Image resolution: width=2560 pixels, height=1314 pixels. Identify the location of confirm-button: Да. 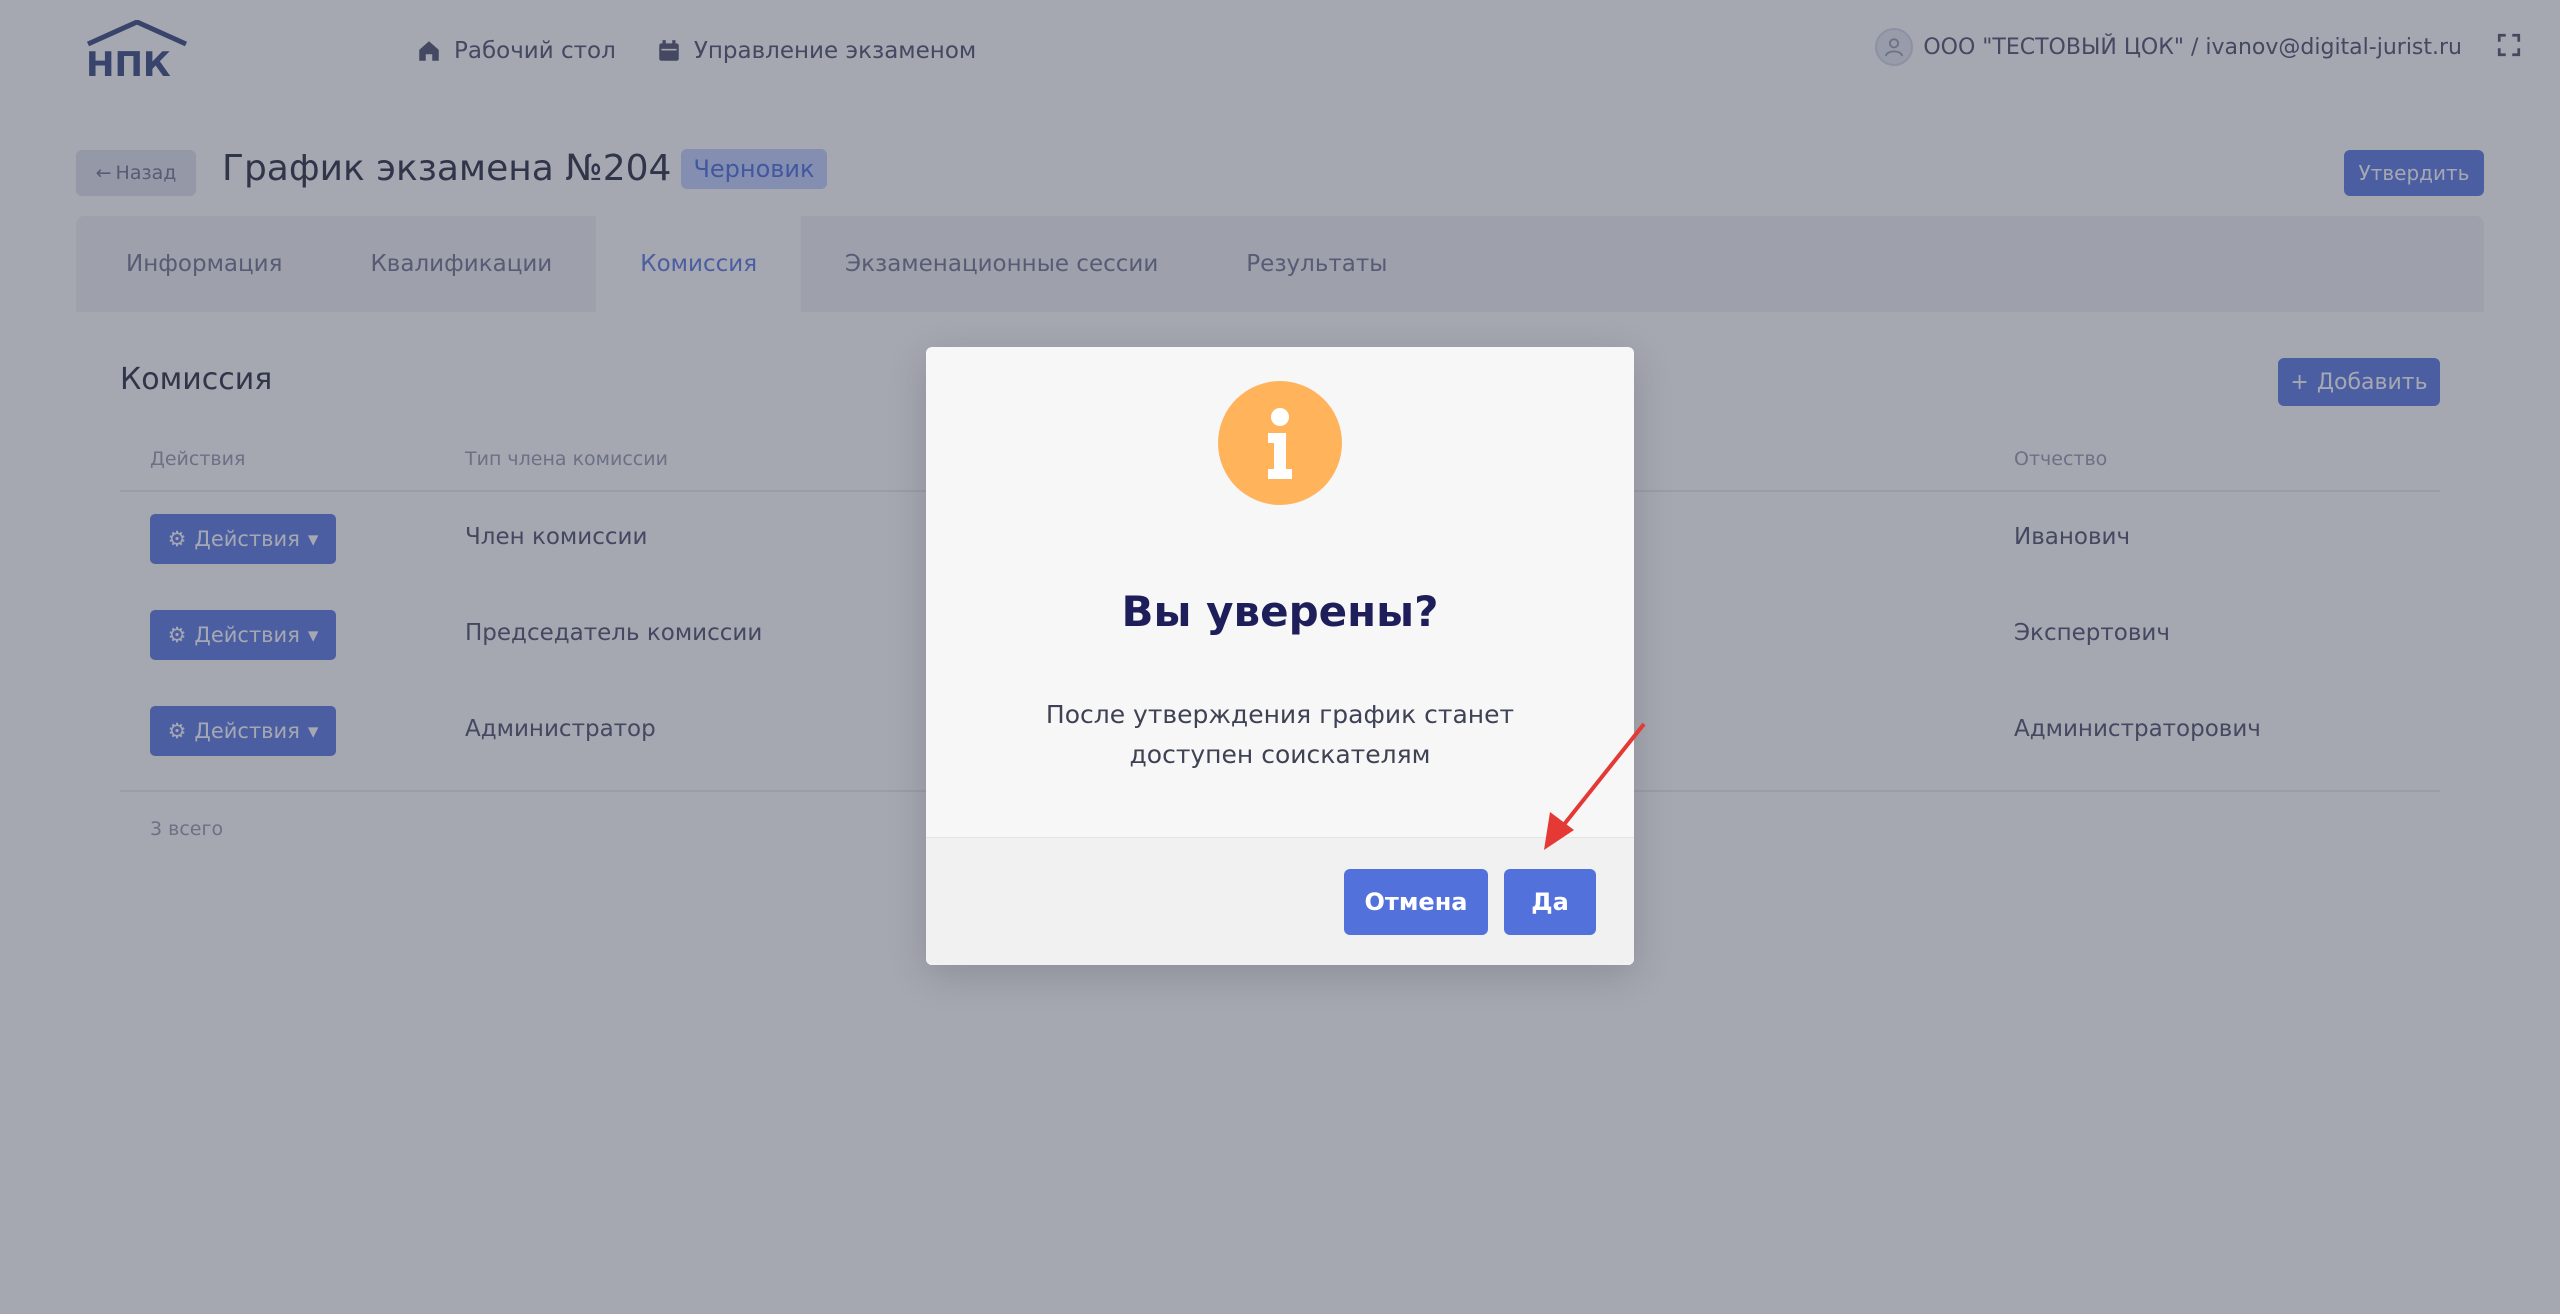
(1550, 902).